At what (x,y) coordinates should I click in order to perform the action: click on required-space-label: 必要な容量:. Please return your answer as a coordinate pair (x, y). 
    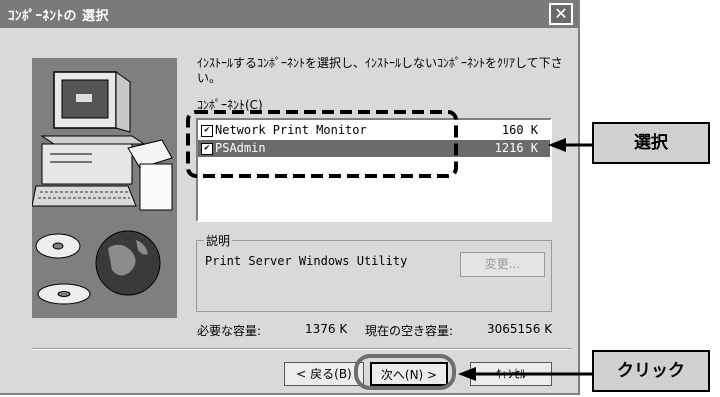
    Looking at the image, I should click on (229, 331).